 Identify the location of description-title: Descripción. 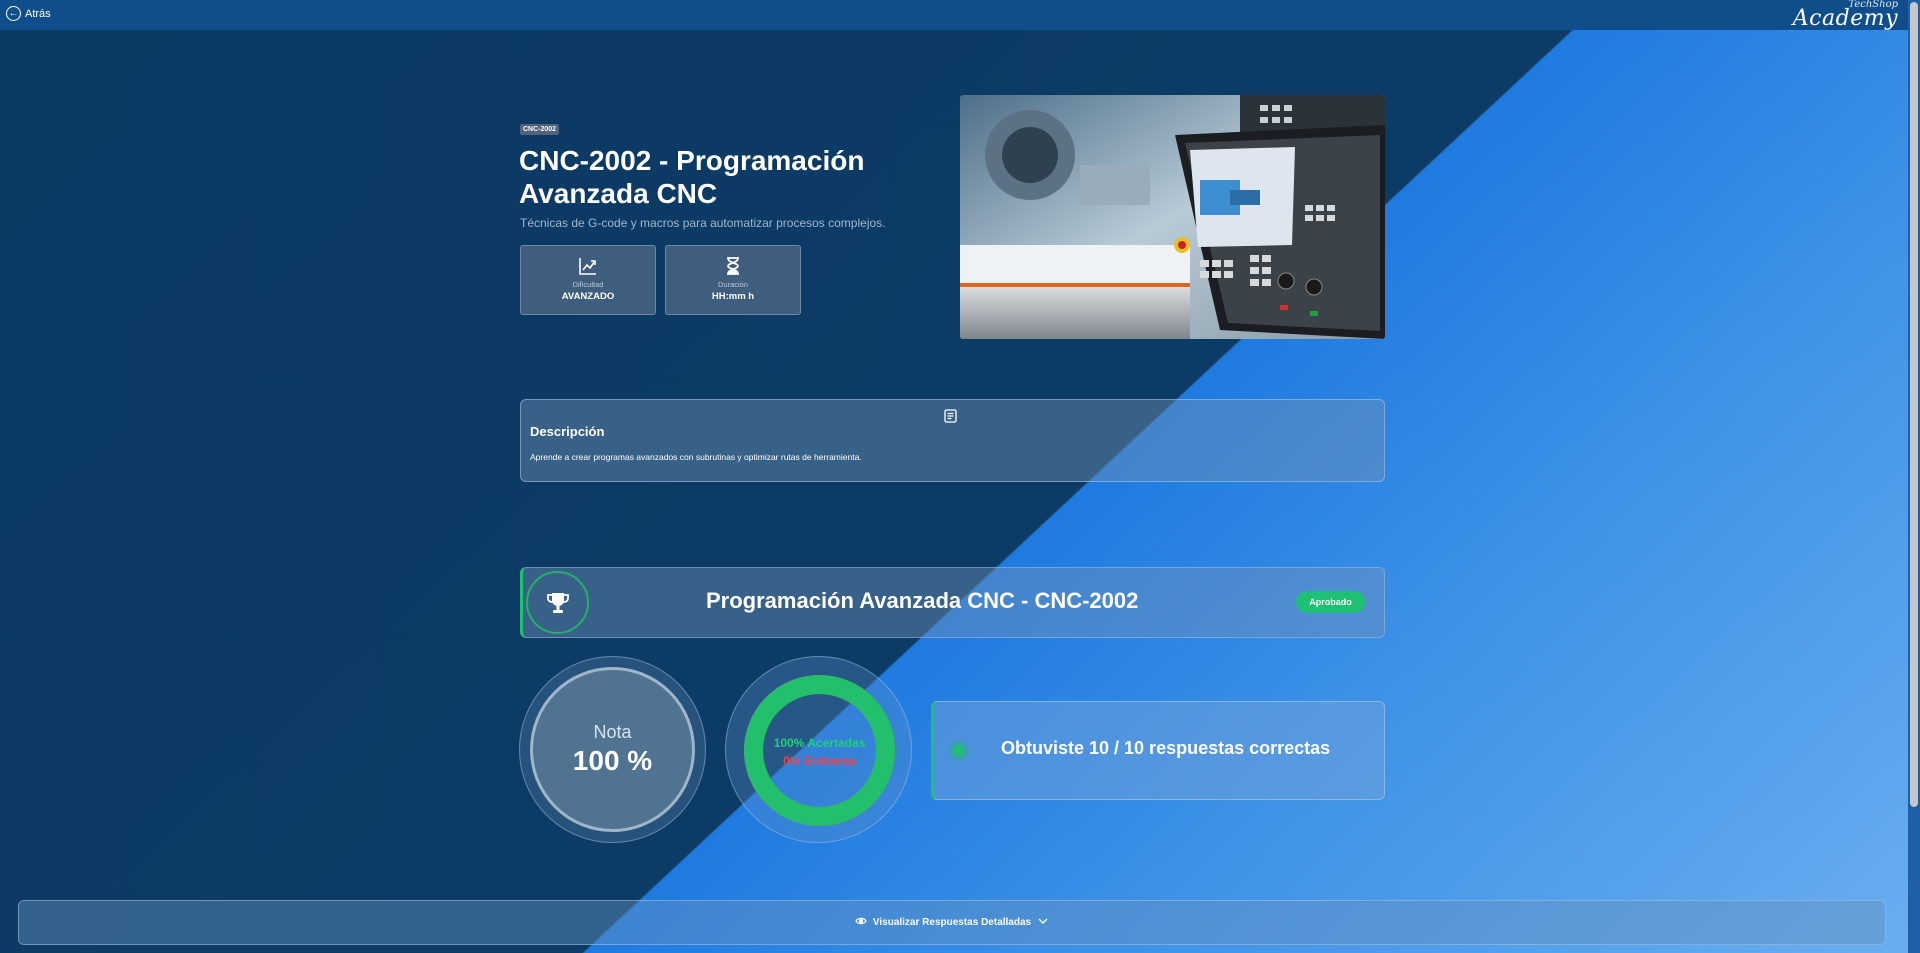
(567, 431).